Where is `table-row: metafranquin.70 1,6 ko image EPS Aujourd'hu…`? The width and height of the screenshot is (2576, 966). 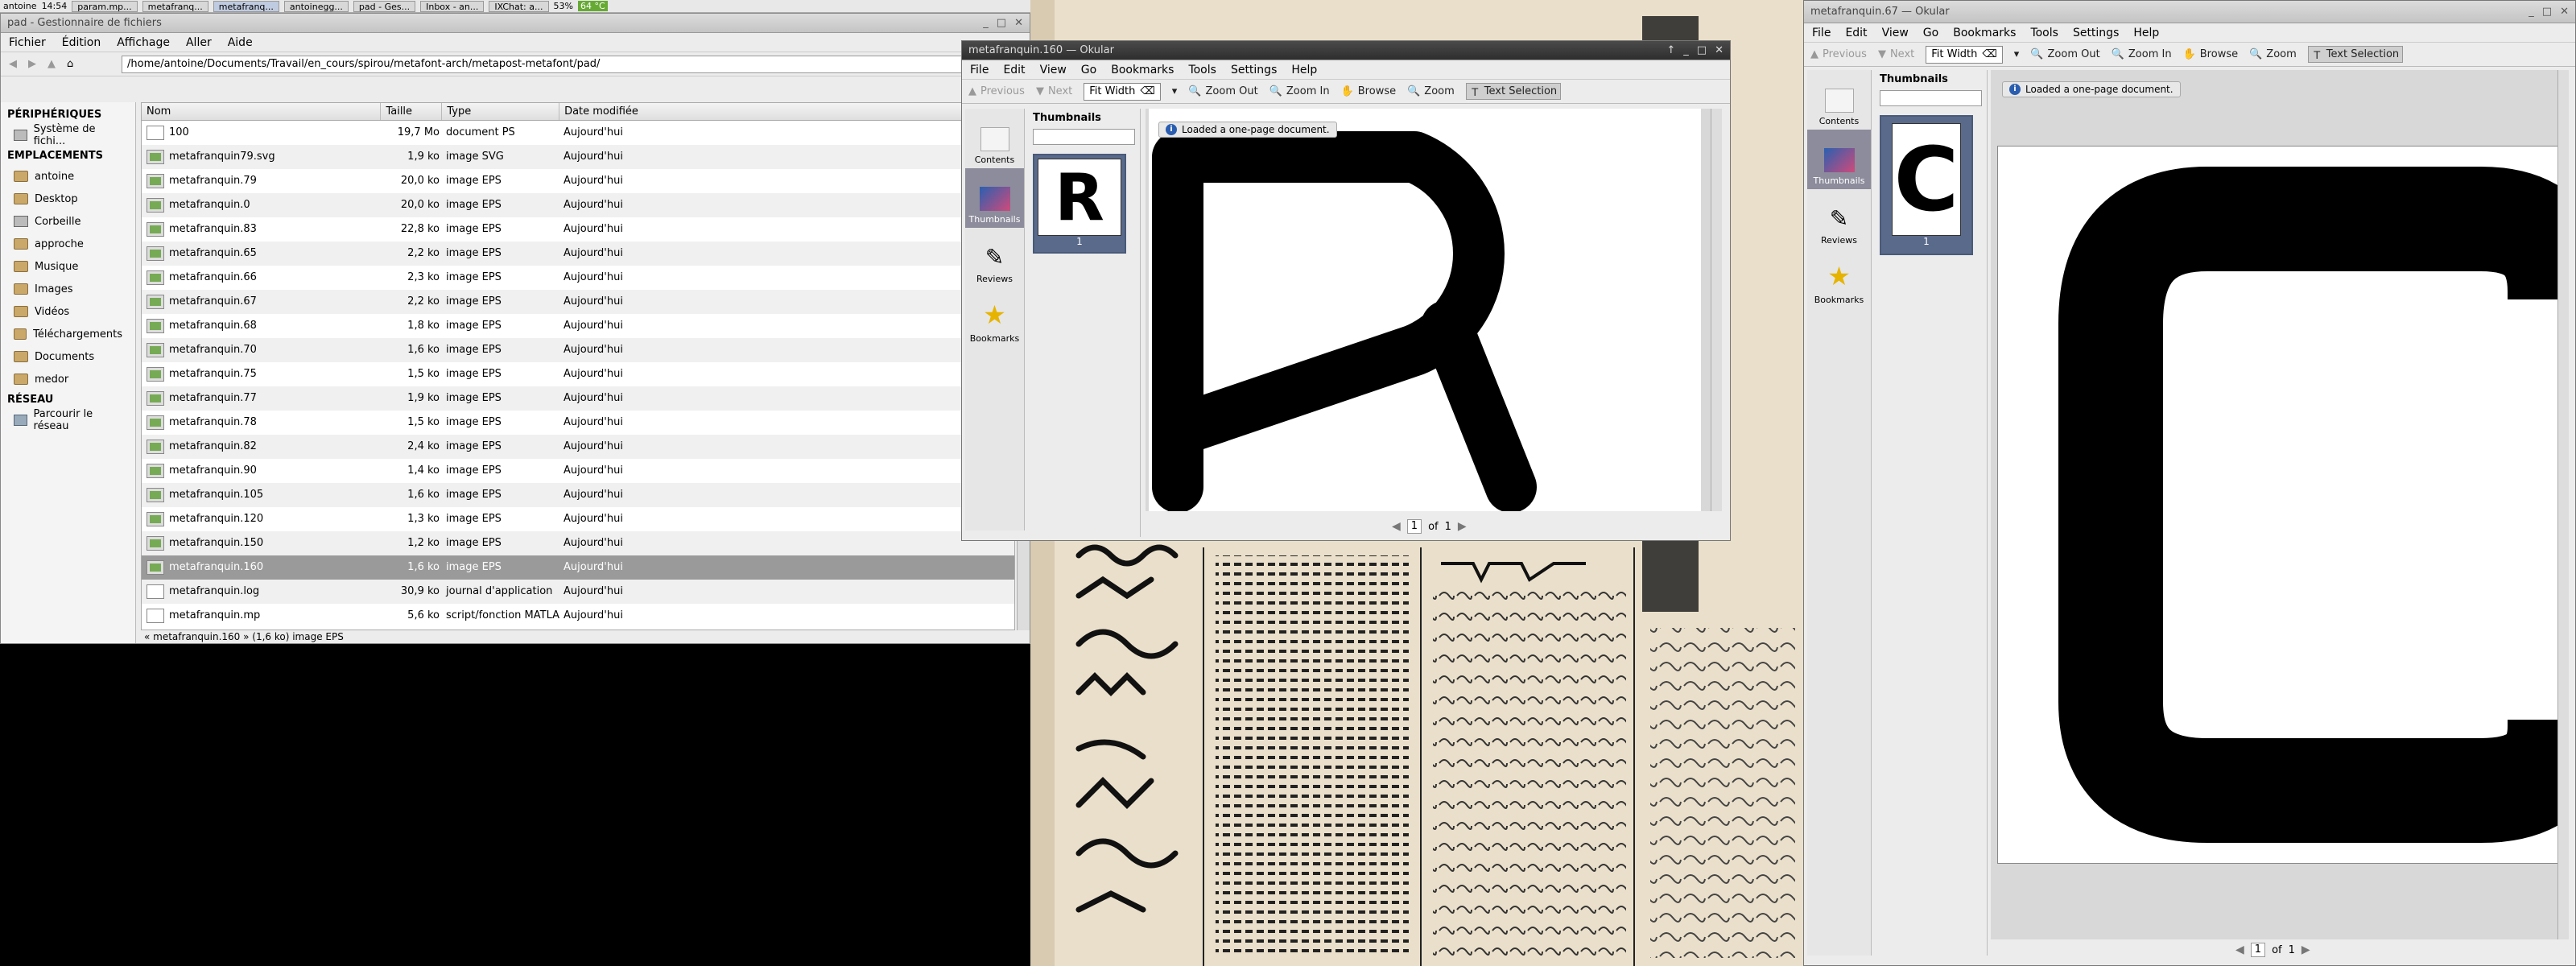 table-row: metafranquin.70 1,6 ko image EPS Aujourd'hu… is located at coordinates (578, 350).